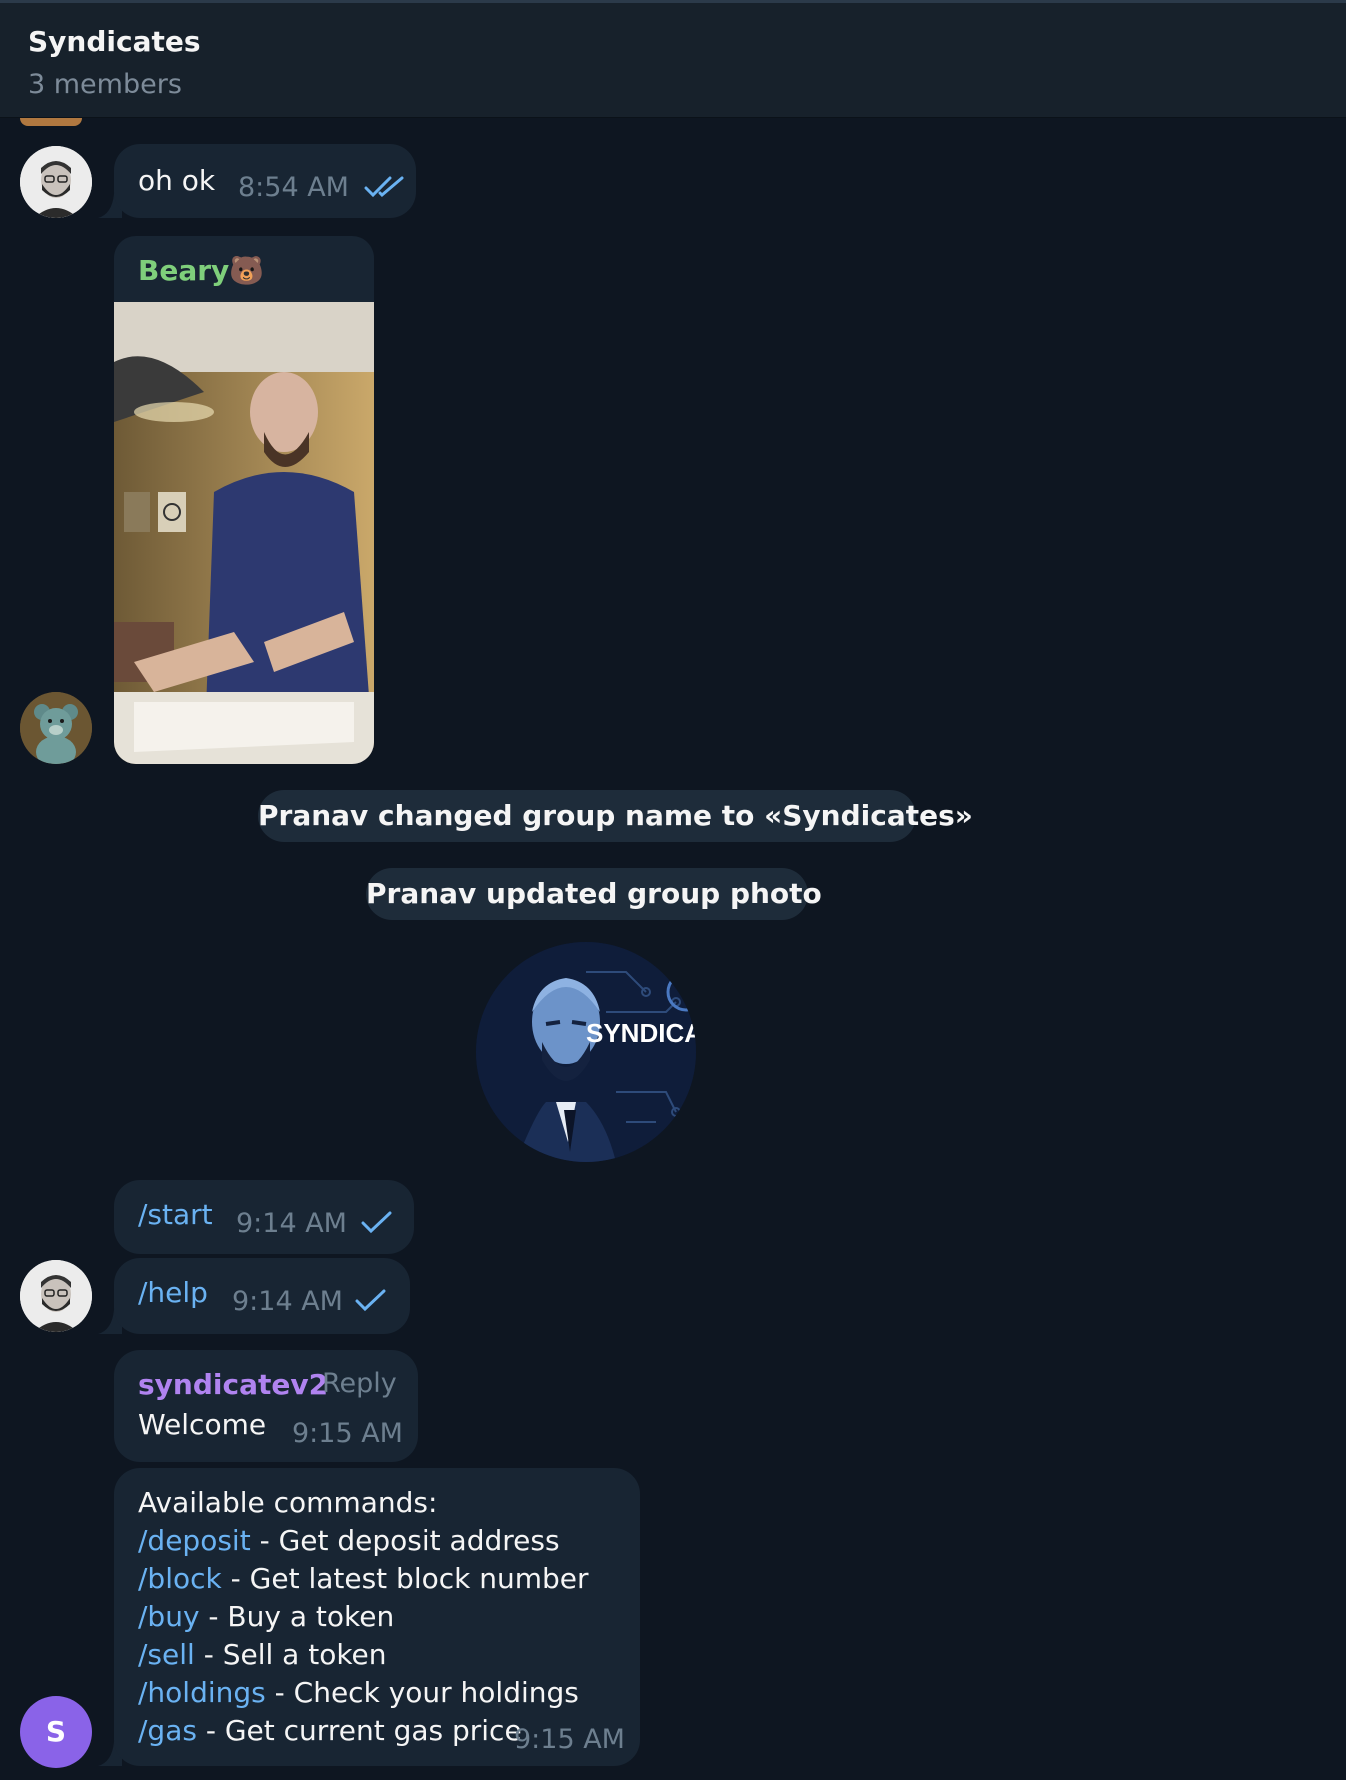 Image resolution: width=1346 pixels, height=1780 pixels. I want to click on command-row: /buy - Buy a token, so click(266, 1616).